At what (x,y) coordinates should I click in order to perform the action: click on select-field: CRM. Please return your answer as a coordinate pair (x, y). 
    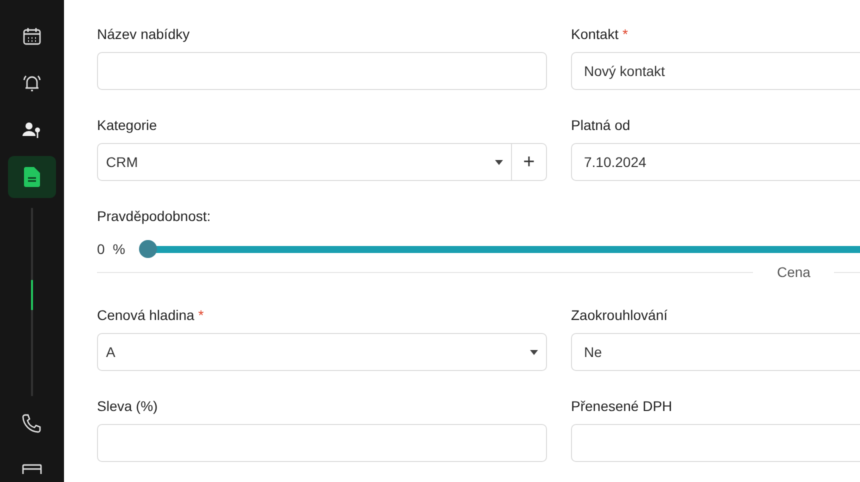
    Looking at the image, I should click on (304, 162).